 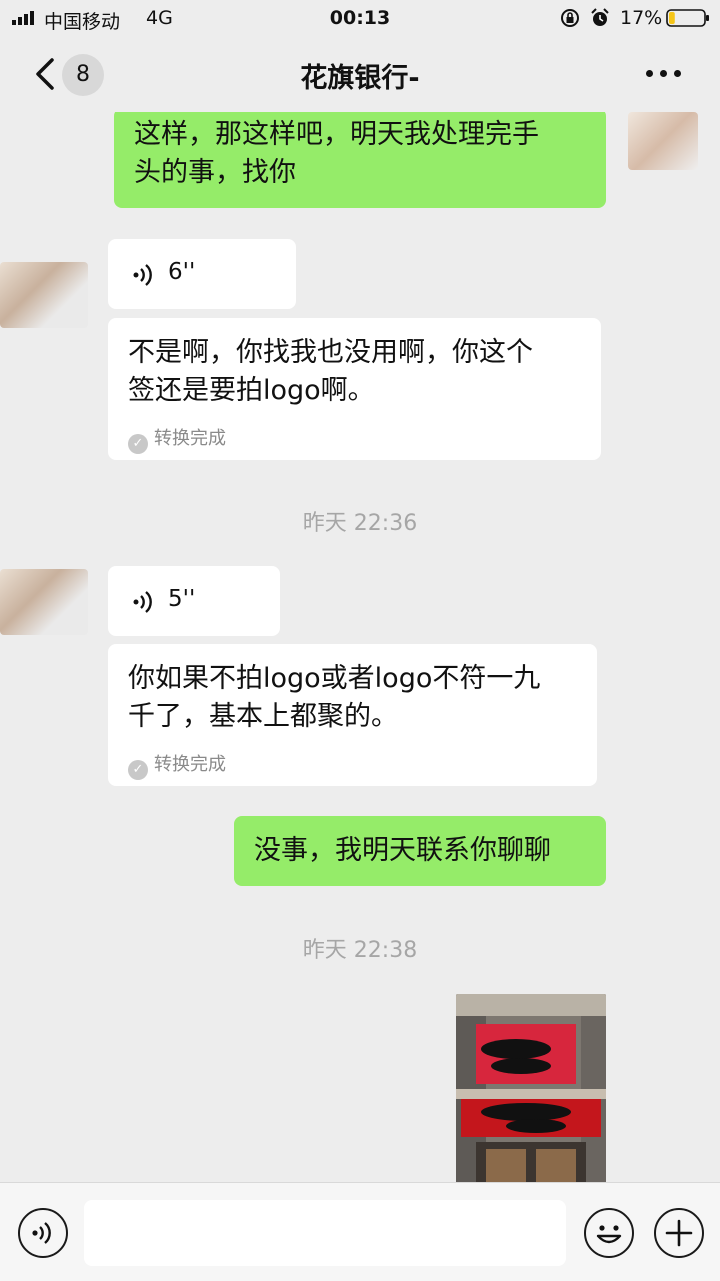 I want to click on message-line: 这样，那这样吧，明天我处理完手, so click(x=336, y=134).